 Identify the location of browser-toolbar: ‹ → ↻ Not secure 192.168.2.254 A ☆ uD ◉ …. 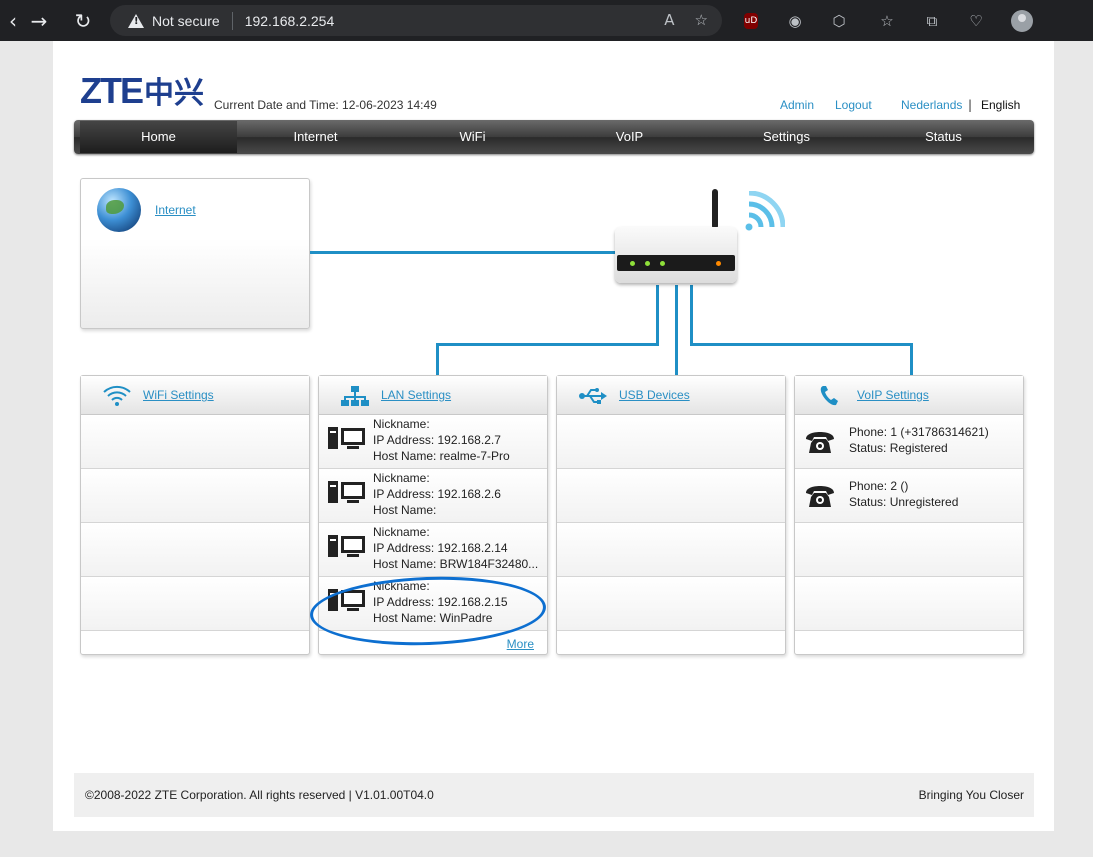
(546, 20).